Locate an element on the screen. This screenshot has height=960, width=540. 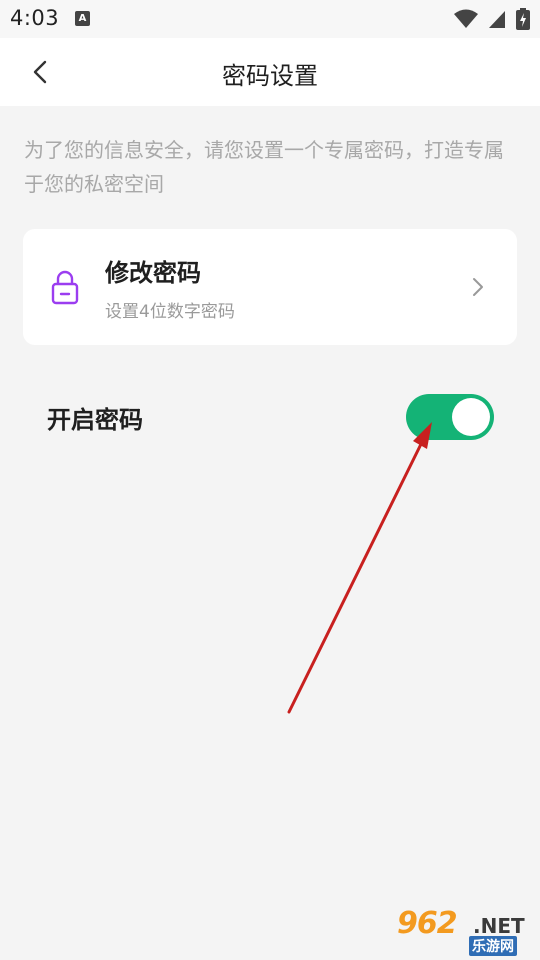
watermark-site: 乐游网 is located at coordinates (493, 946).